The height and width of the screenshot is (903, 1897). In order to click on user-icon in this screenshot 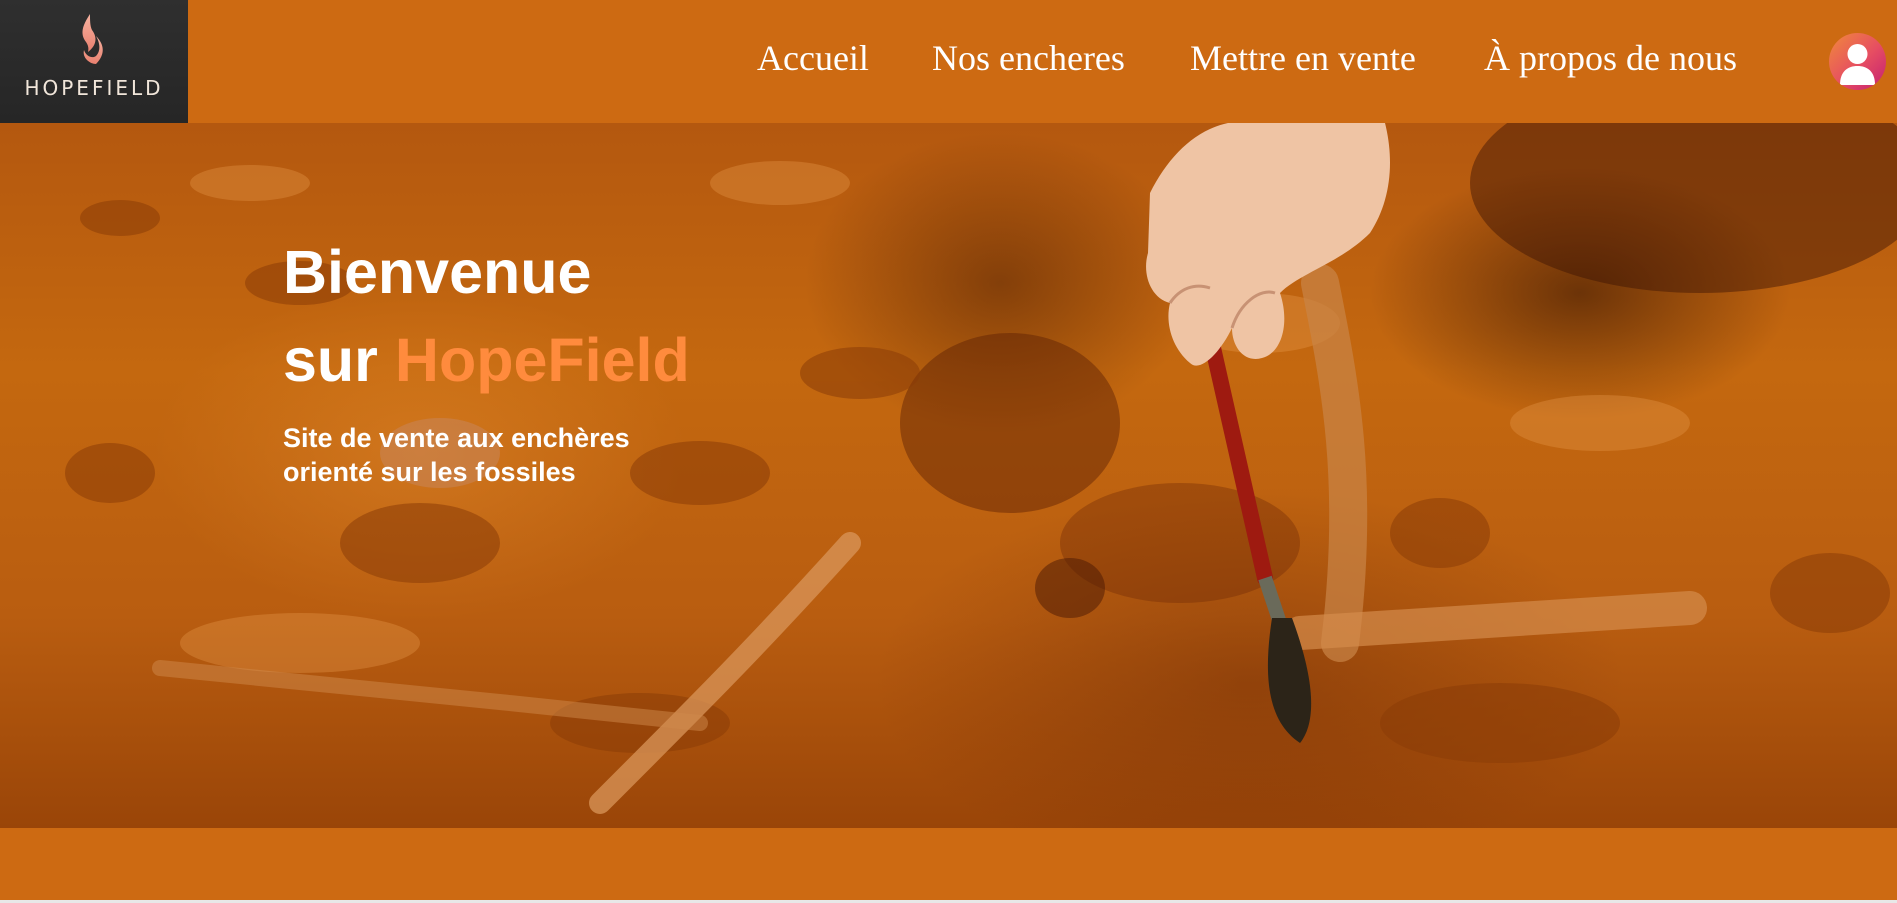, I will do `click(1857, 64)`.